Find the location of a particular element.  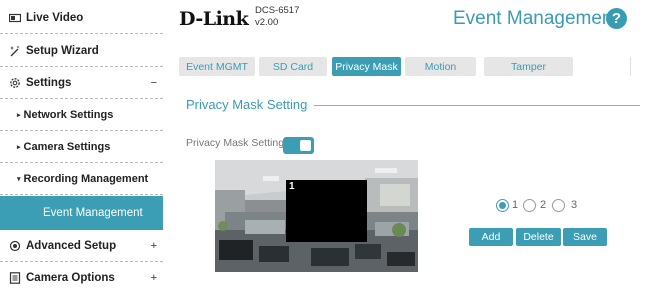

model-name: DCS-6517 is located at coordinates (277, 10).